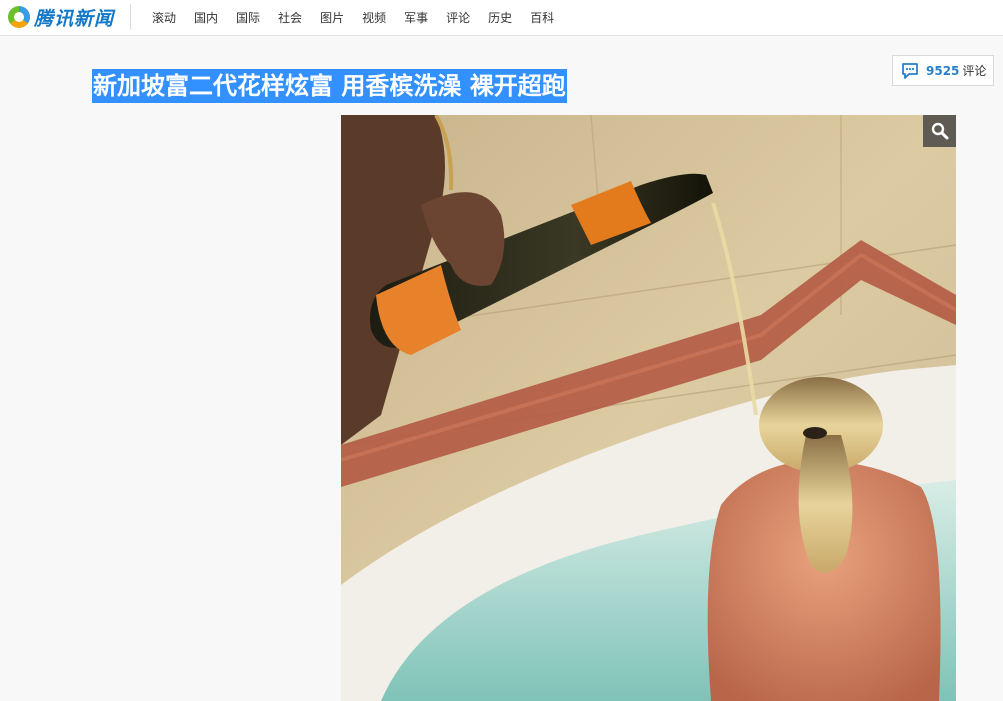 The image size is (1003, 701). I want to click on nav-item-video: 视频, so click(374, 17).